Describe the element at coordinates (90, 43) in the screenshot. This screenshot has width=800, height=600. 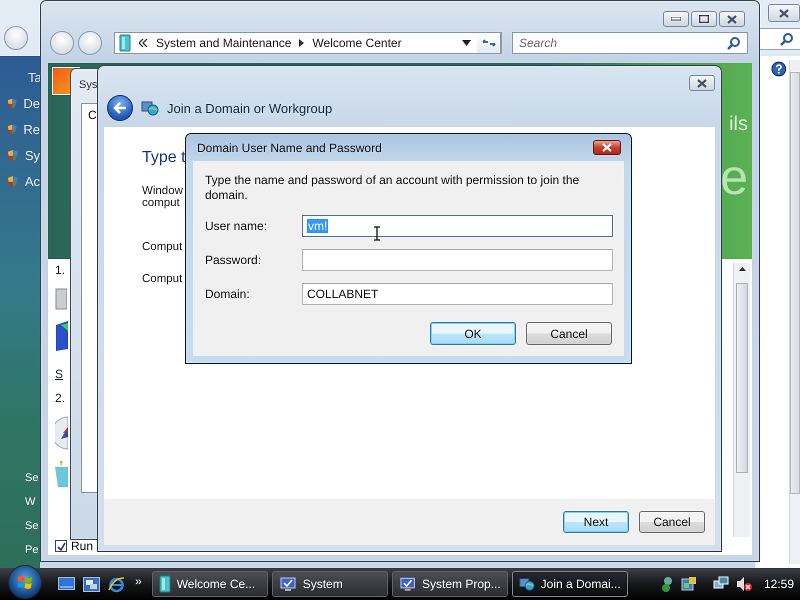
I see `forward-button` at that location.